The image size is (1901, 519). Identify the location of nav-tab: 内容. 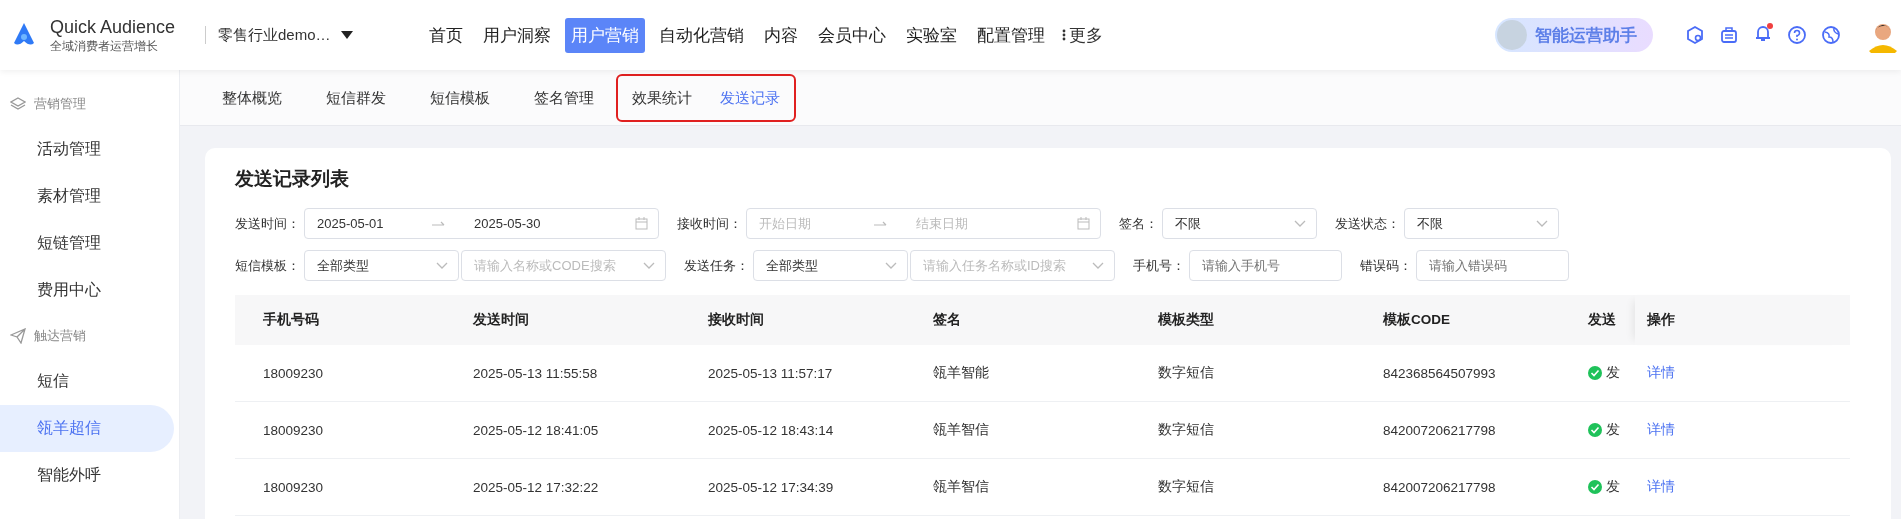
(781, 35).